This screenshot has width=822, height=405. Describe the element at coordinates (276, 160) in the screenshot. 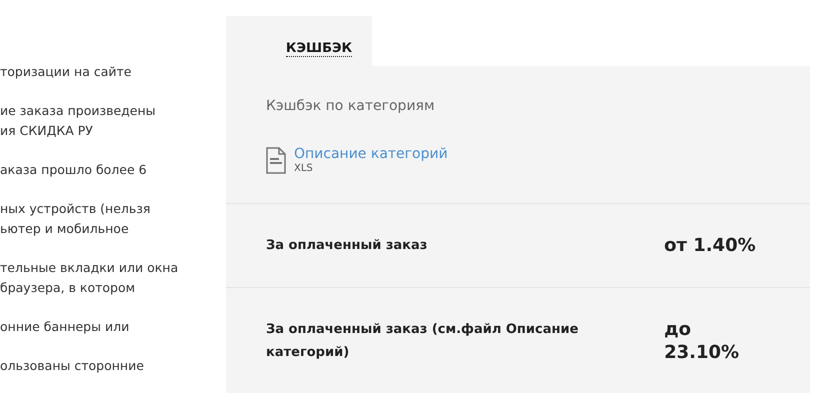

I see `spreadsheet-file-icon` at that location.